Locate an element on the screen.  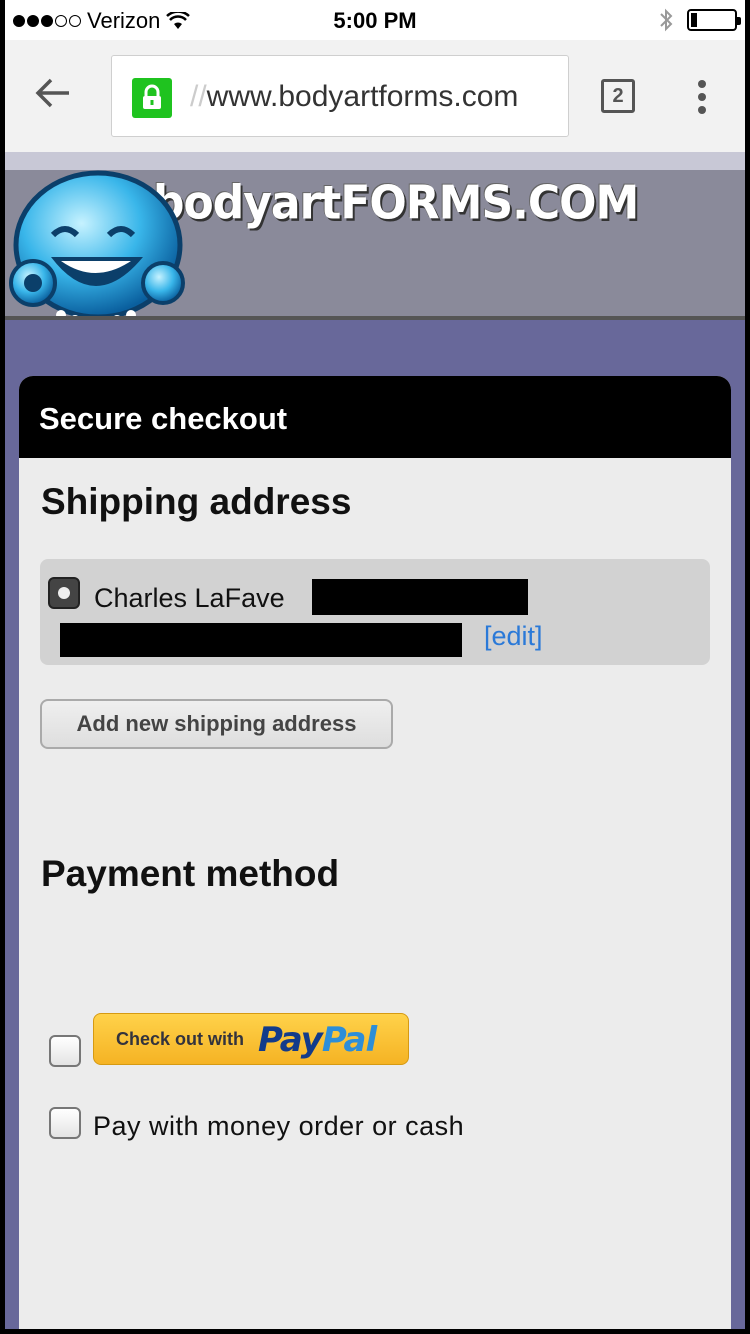
bluetooth-icon is located at coordinates (666, 20).